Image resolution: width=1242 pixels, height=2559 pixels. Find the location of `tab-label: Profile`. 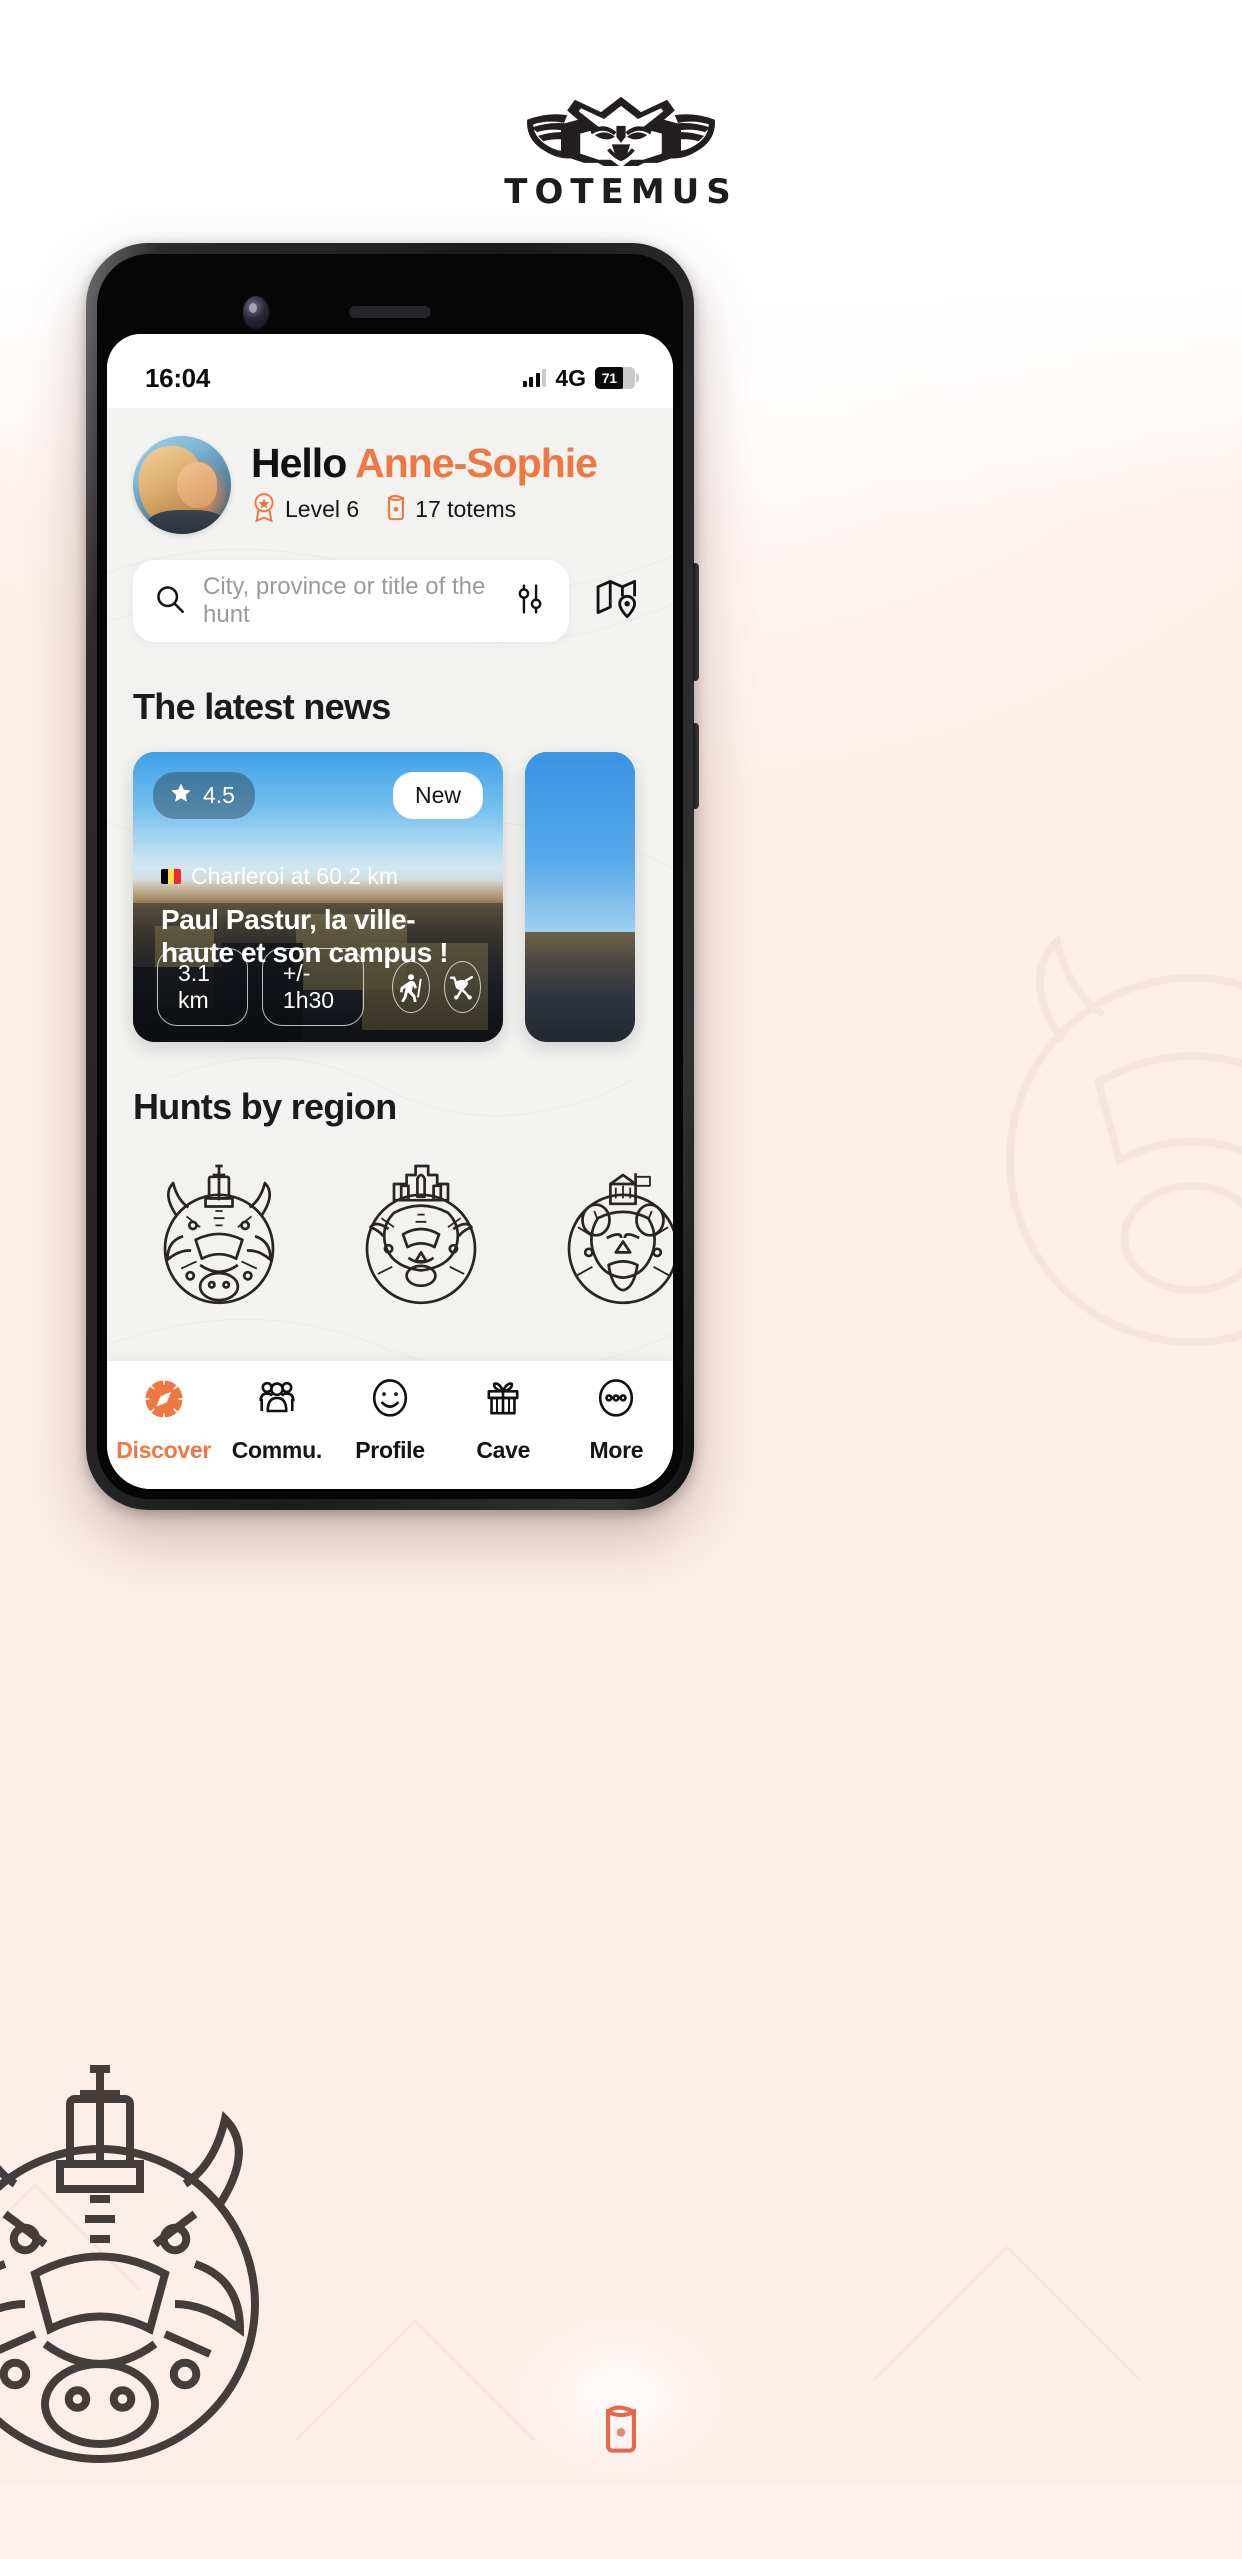

tab-label: Profile is located at coordinates (390, 1450).